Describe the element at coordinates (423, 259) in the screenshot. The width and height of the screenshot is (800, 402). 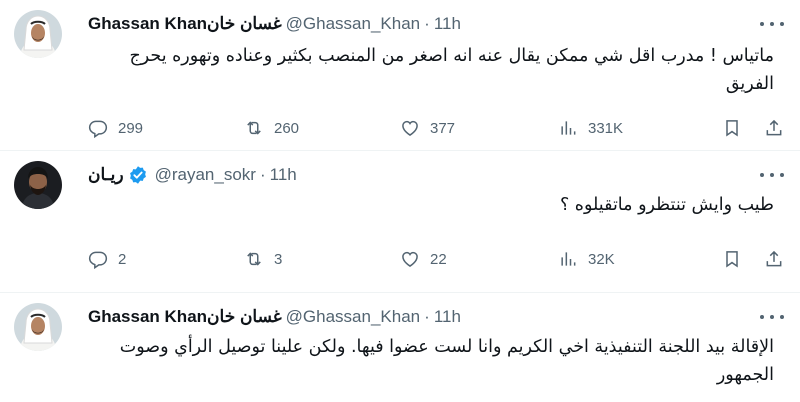
I see `like-button: 22` at that location.